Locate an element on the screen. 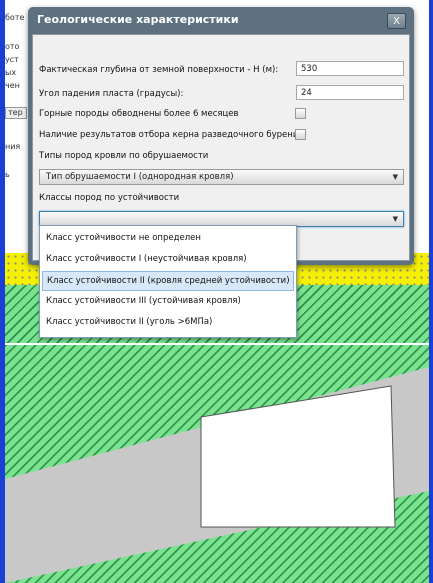  angle-input is located at coordinates (350, 92).